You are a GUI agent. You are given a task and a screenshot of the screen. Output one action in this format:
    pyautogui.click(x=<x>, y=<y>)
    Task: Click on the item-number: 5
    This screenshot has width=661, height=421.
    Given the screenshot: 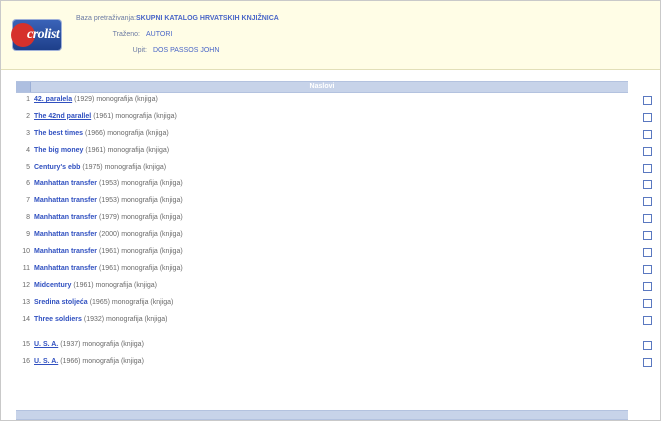 What is the action you would take?
    pyautogui.click(x=28, y=167)
    